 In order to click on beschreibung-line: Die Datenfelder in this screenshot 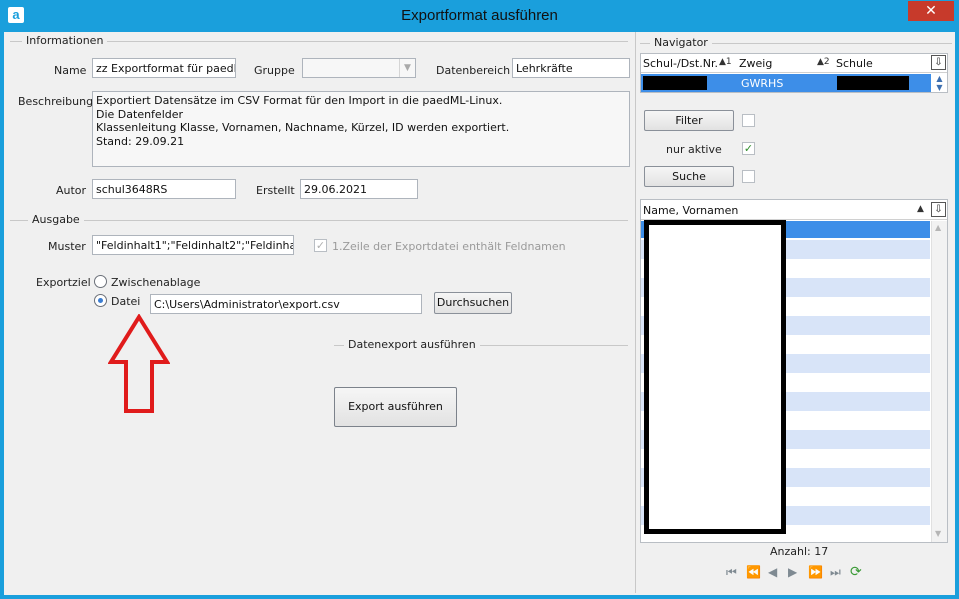, I will do `click(140, 114)`.